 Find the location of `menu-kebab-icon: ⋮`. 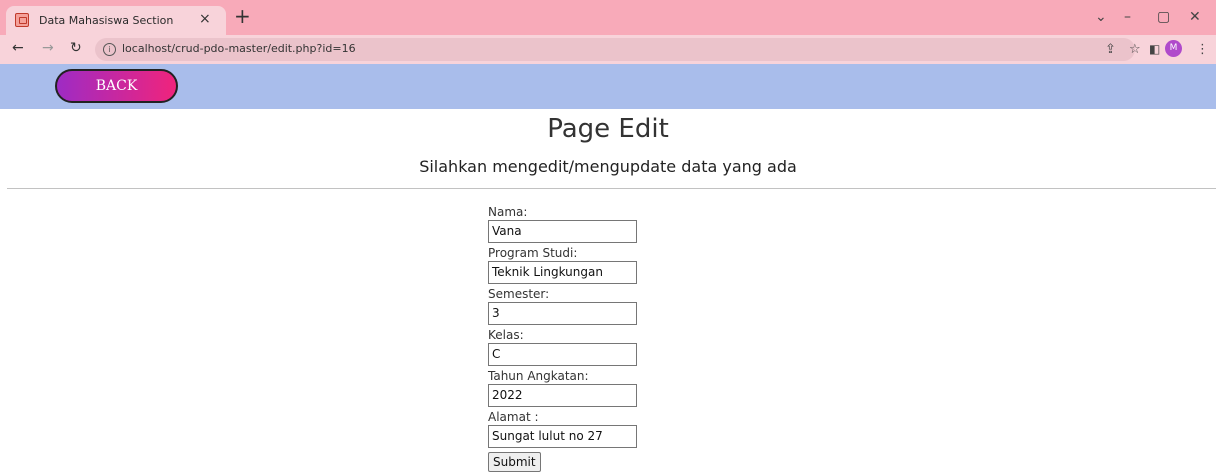

menu-kebab-icon: ⋮ is located at coordinates (1202, 49).